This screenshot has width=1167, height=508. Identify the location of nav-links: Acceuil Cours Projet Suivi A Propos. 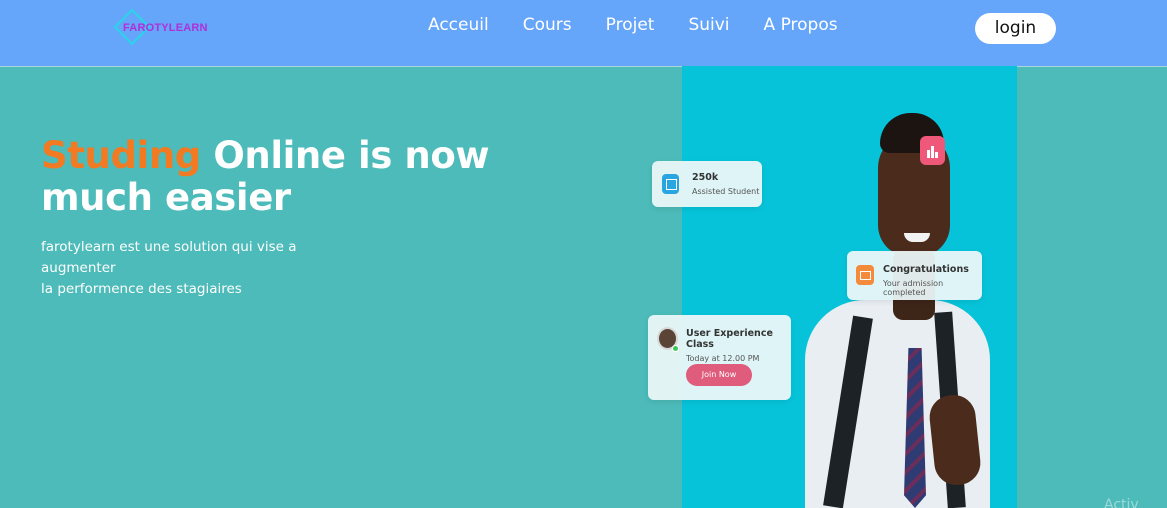
(650, 25).